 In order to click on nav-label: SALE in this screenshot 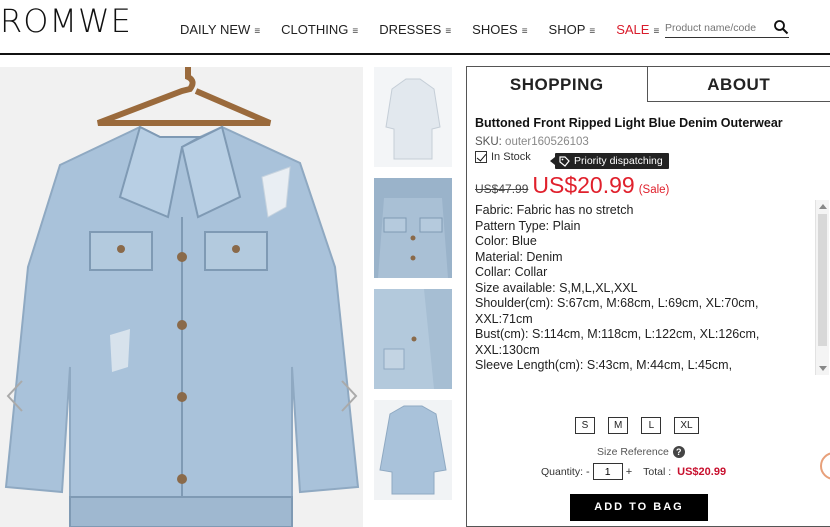, I will do `click(633, 29)`.